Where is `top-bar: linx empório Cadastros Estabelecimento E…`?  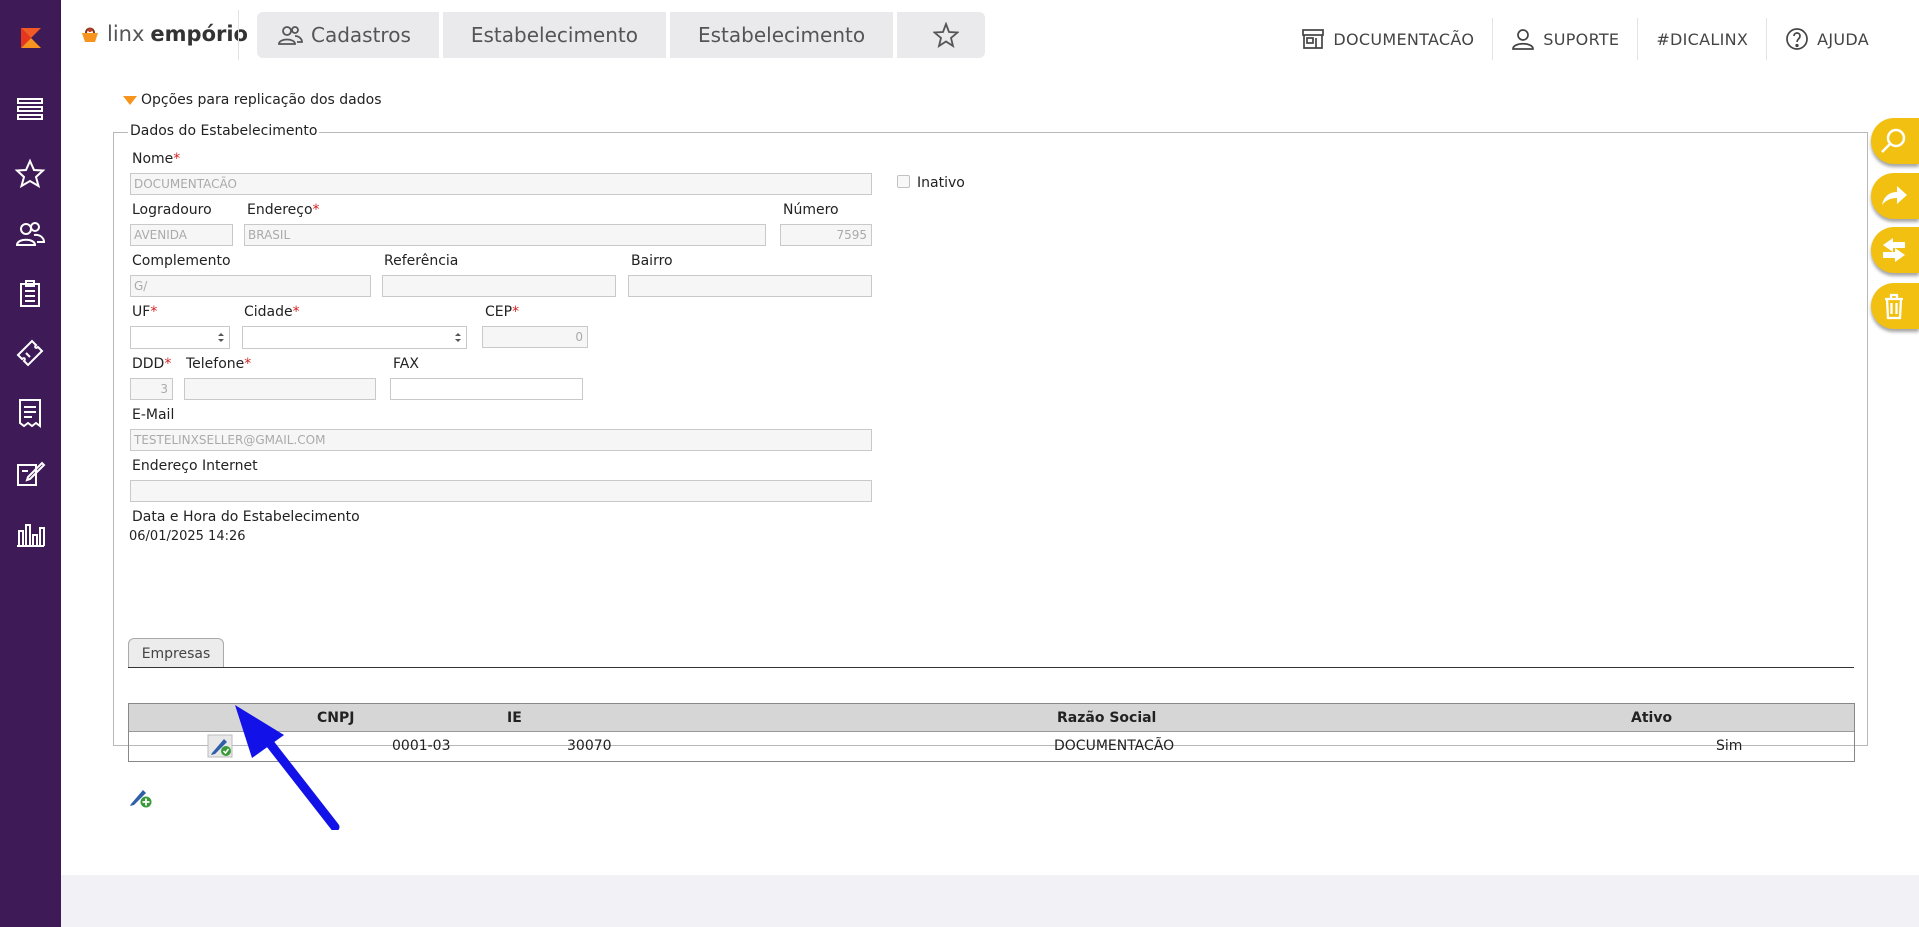 top-bar: linx empório Cadastros Estabelecimento E… is located at coordinates (990, 36).